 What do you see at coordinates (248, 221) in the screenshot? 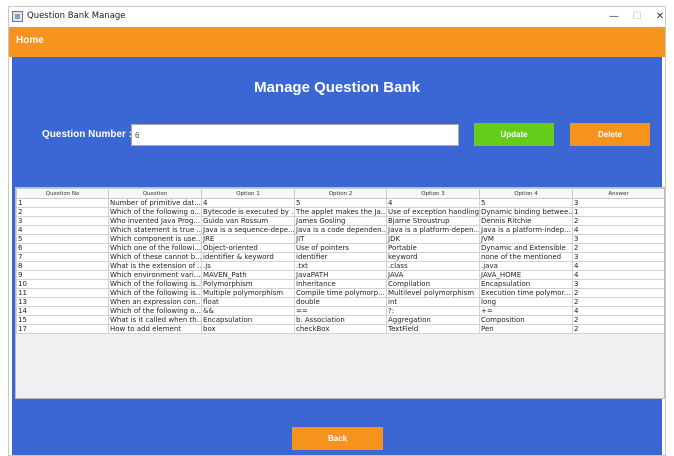
I see `table-cell: Guido van Rossum` at bounding box center [248, 221].